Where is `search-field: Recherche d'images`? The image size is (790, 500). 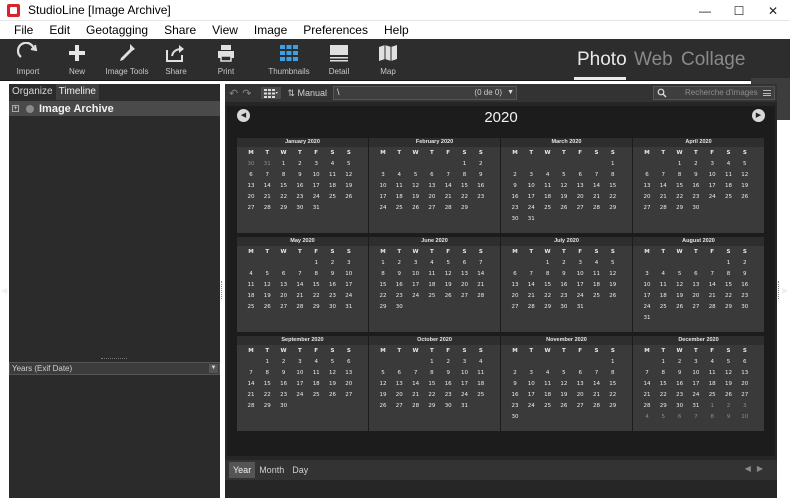
search-field: Recherche d'images is located at coordinates (714, 93).